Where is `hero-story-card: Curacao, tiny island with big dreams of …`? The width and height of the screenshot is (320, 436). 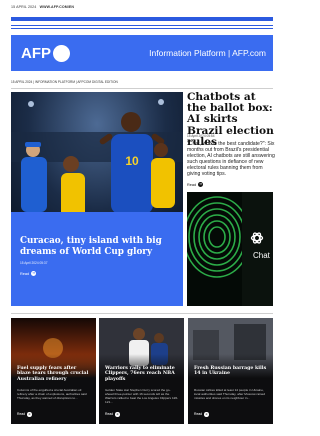 hero-story-card: Curacao, tiny island with big dreams of … is located at coordinates (97, 259).